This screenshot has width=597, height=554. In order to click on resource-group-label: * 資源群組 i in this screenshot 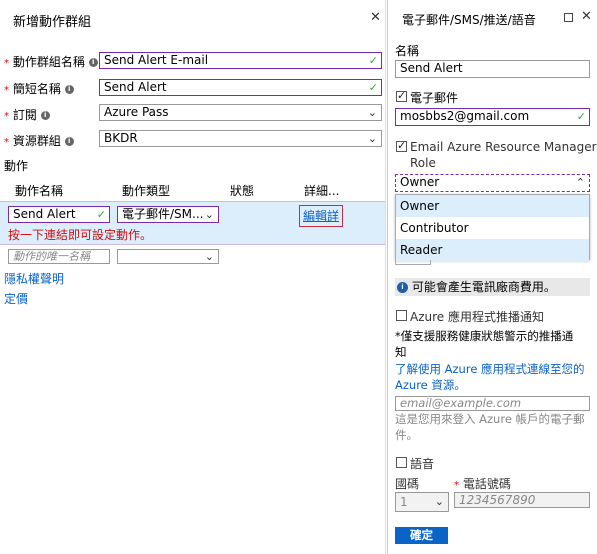, I will do `click(39, 140)`.